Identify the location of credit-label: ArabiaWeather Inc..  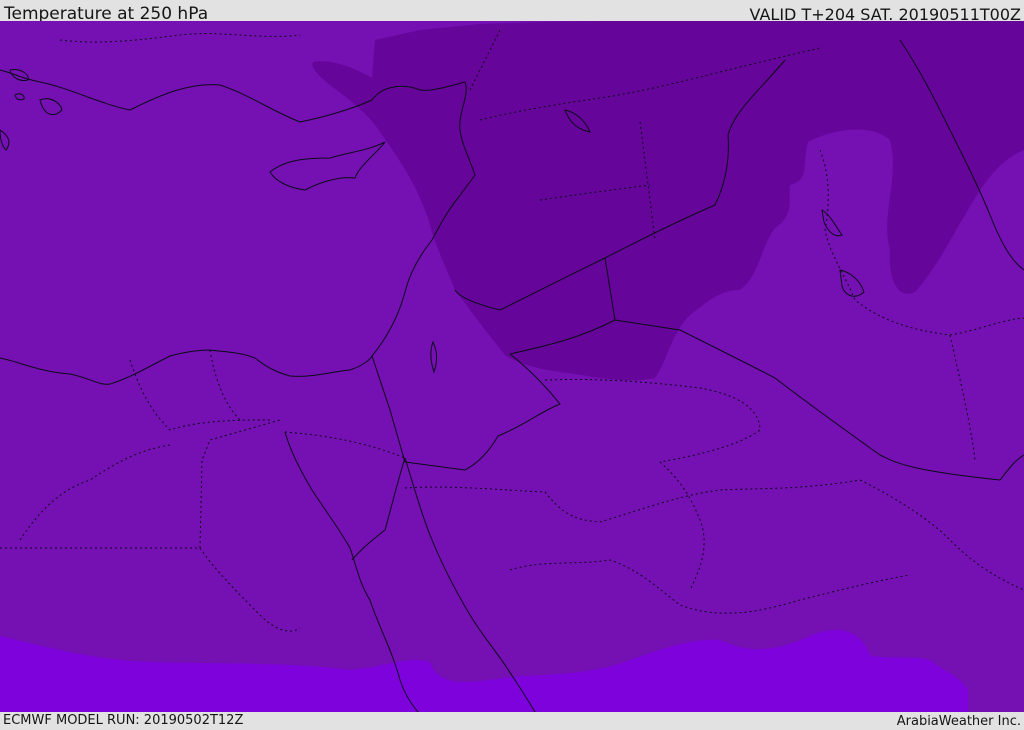
(958, 721).